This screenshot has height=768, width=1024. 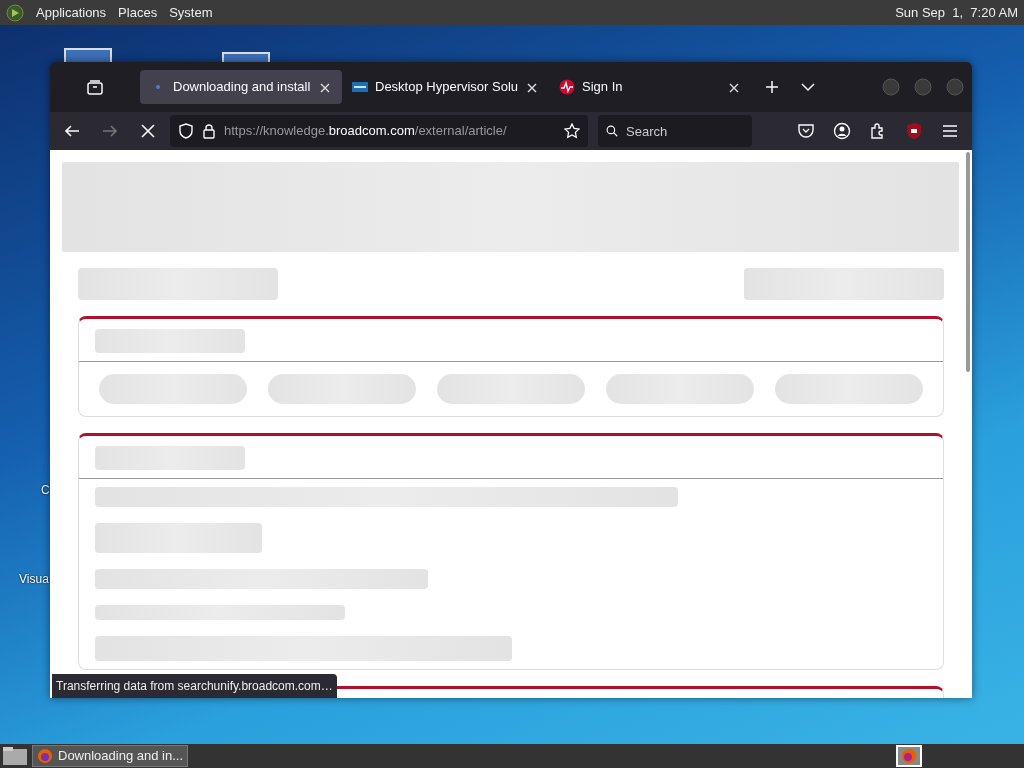 What do you see at coordinates (366, 131) in the screenshot?
I see `url-text: https://knowledge.broadcom.com/external/article/` at bounding box center [366, 131].